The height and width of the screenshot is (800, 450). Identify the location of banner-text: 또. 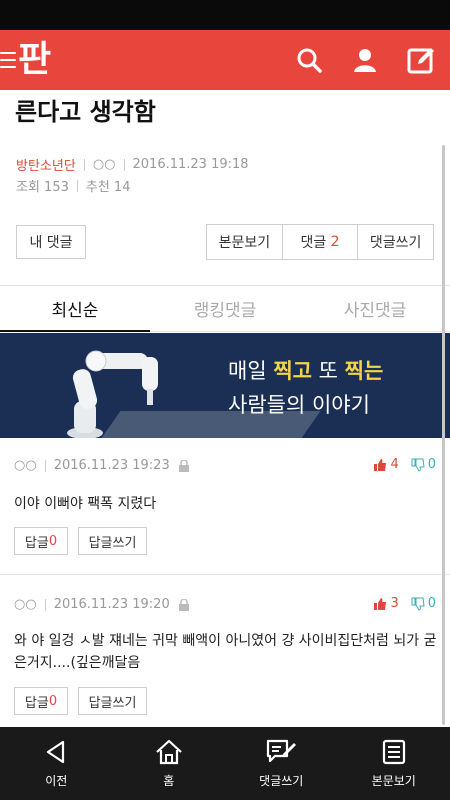
(328, 371).